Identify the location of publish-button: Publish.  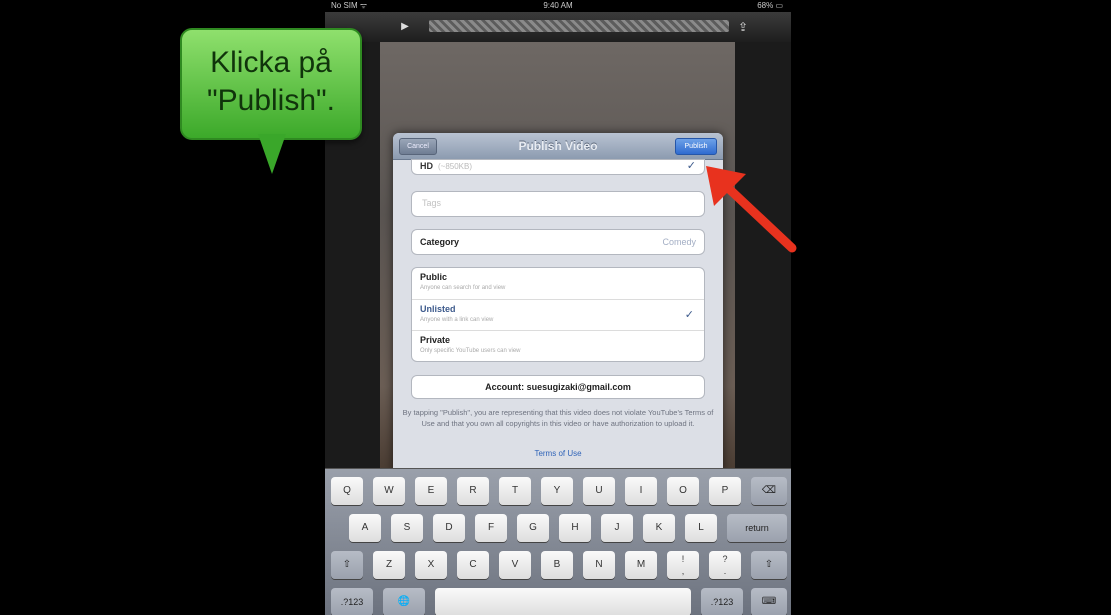
(696, 146).